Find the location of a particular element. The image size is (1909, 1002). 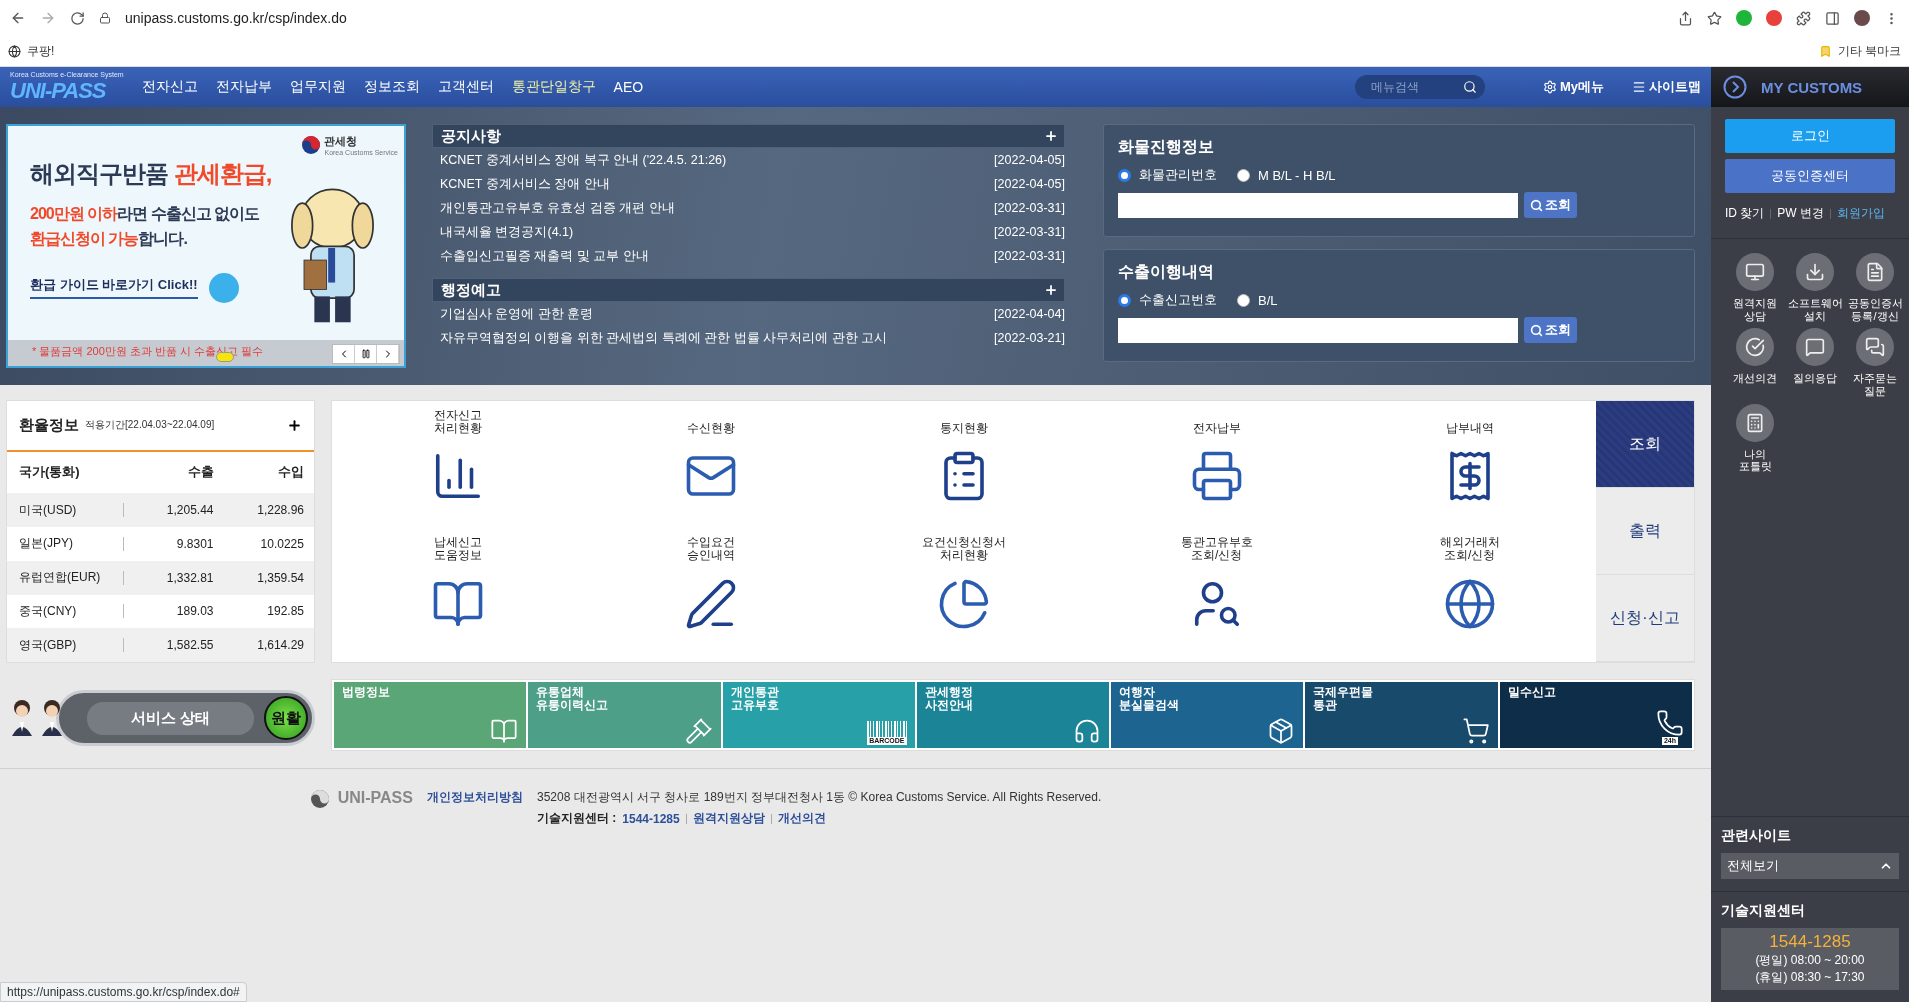

notice-date: [2022-04-04] is located at coordinates (1029, 314).